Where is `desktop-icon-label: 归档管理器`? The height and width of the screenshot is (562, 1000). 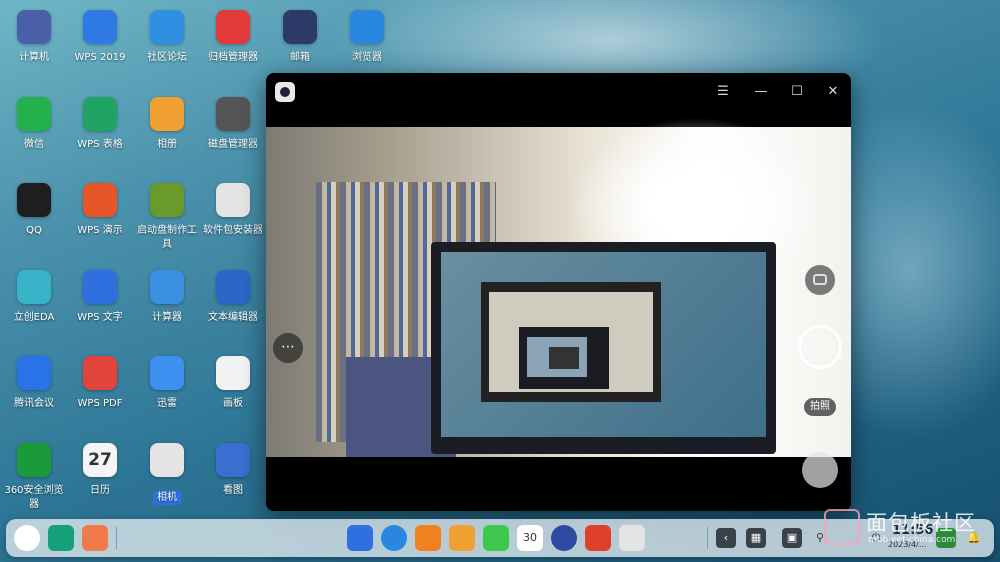
desktop-icon-label: 归档管理器 is located at coordinates (233, 58).